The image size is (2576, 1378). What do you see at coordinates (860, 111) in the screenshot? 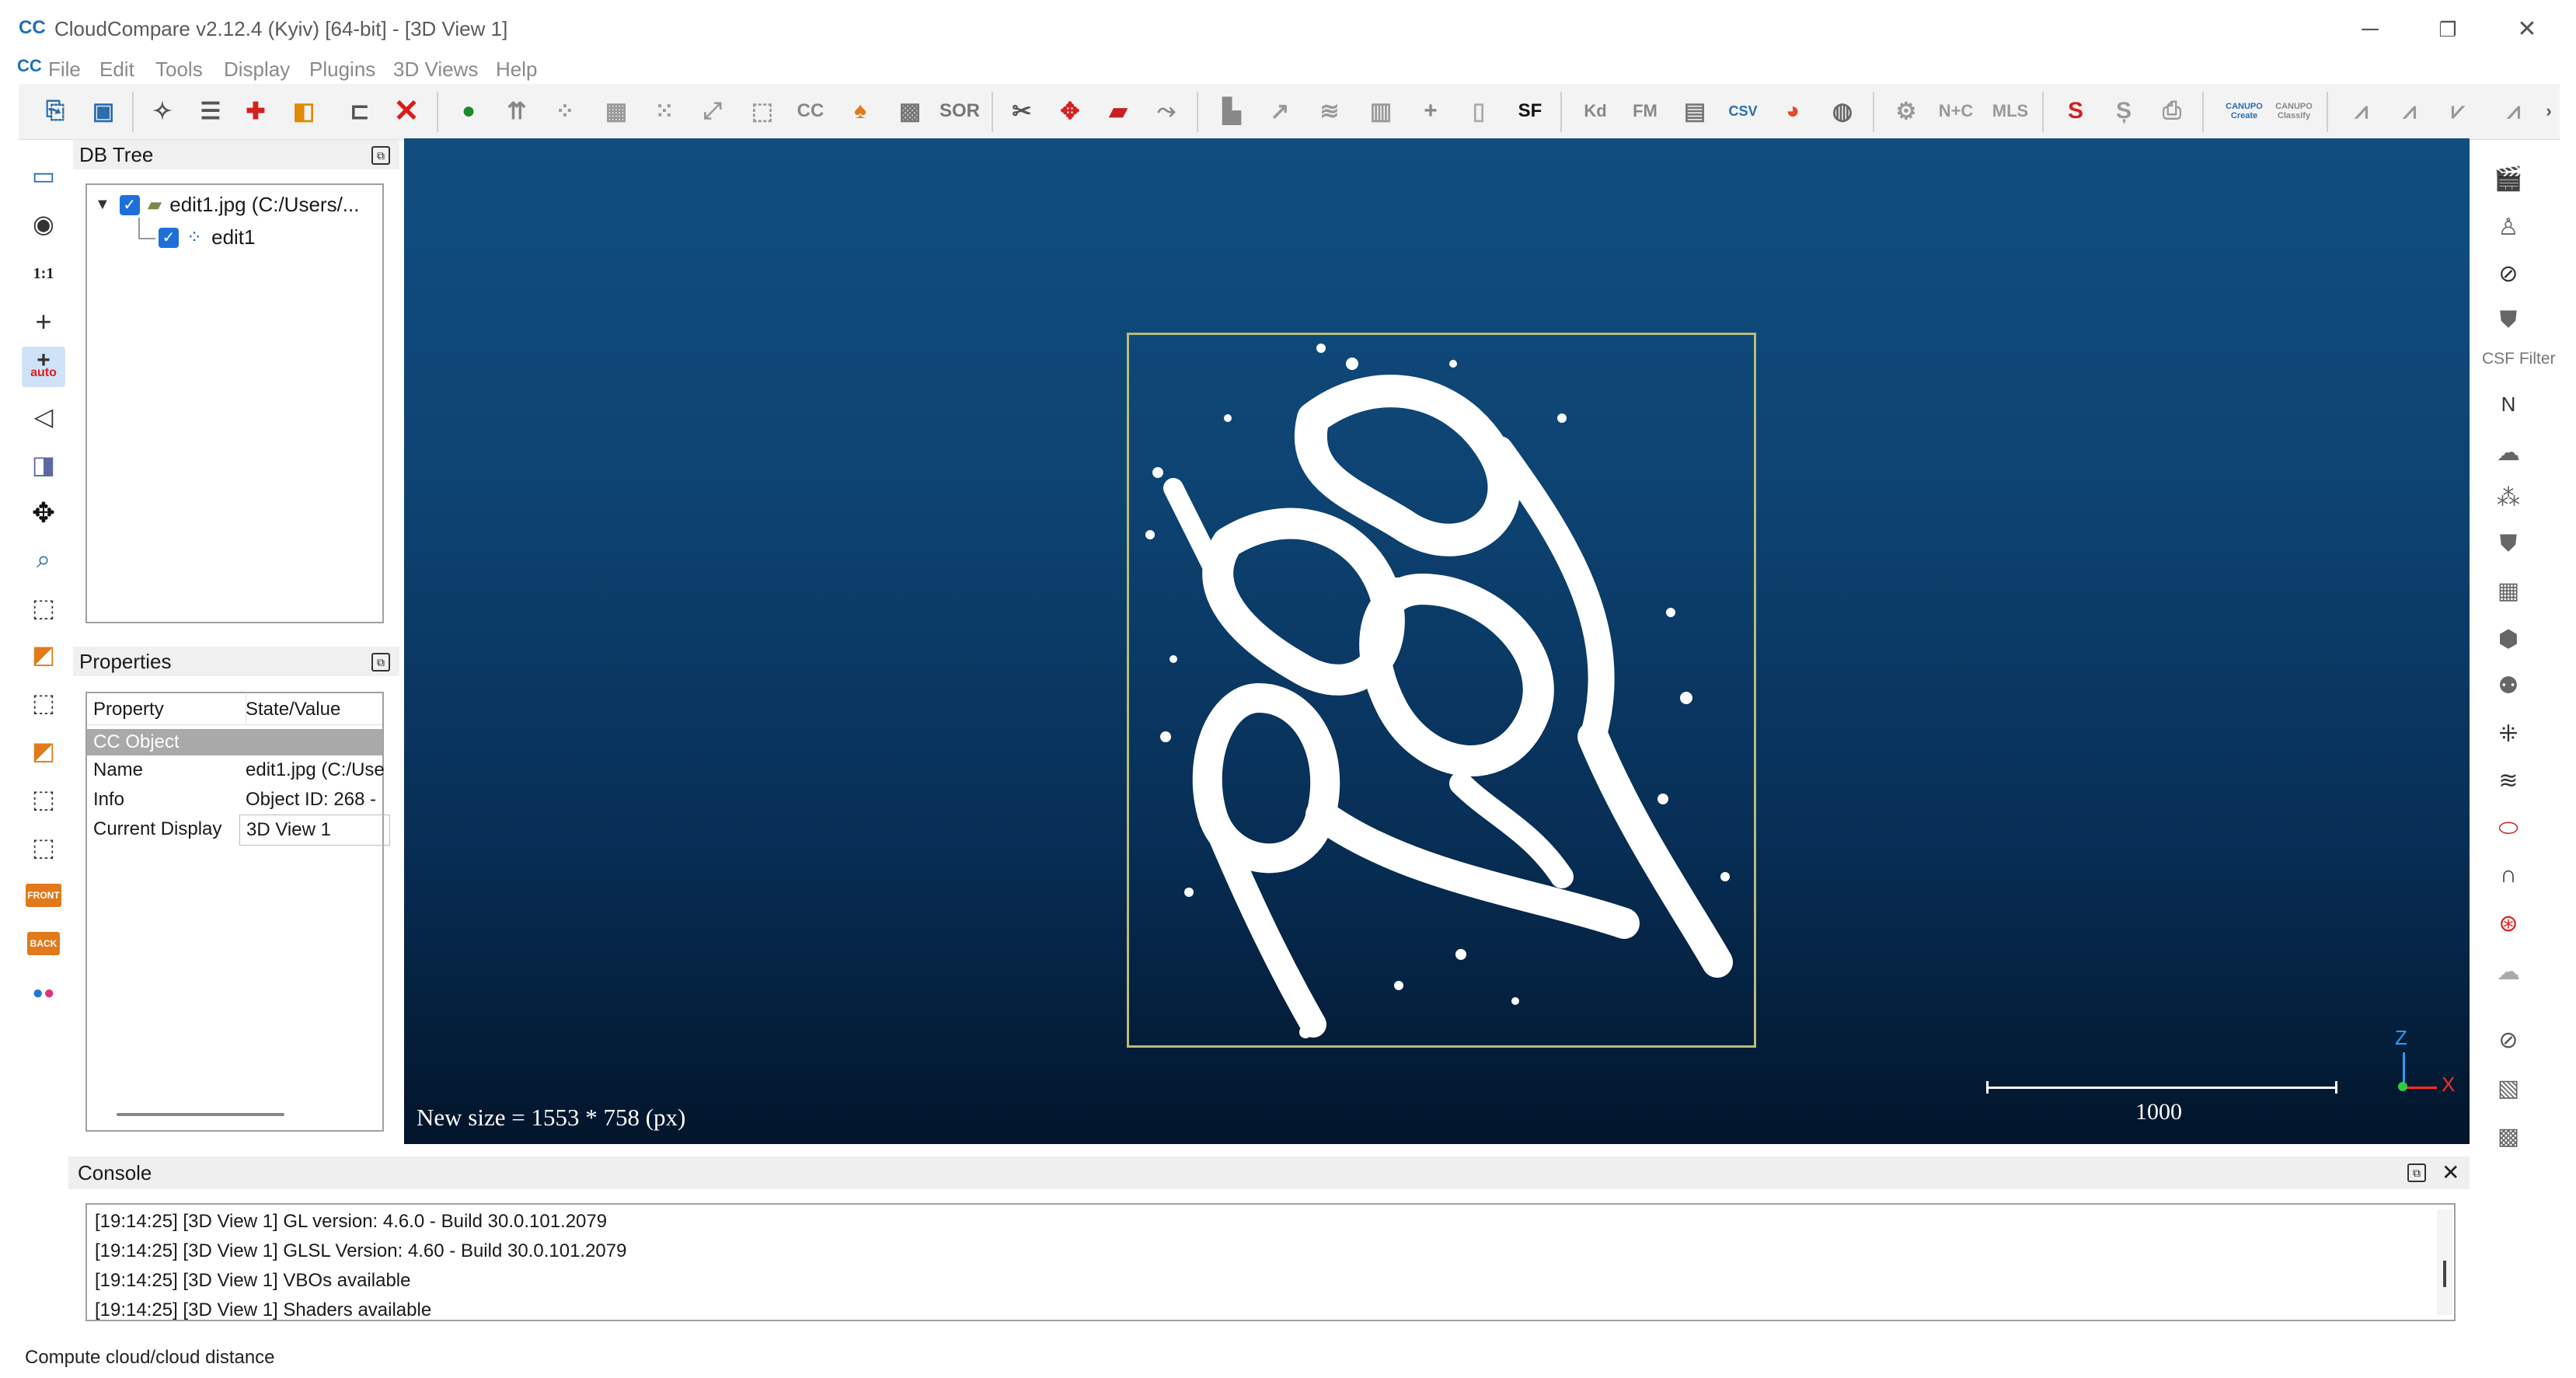
I see `paint-icon: ♠` at bounding box center [860, 111].